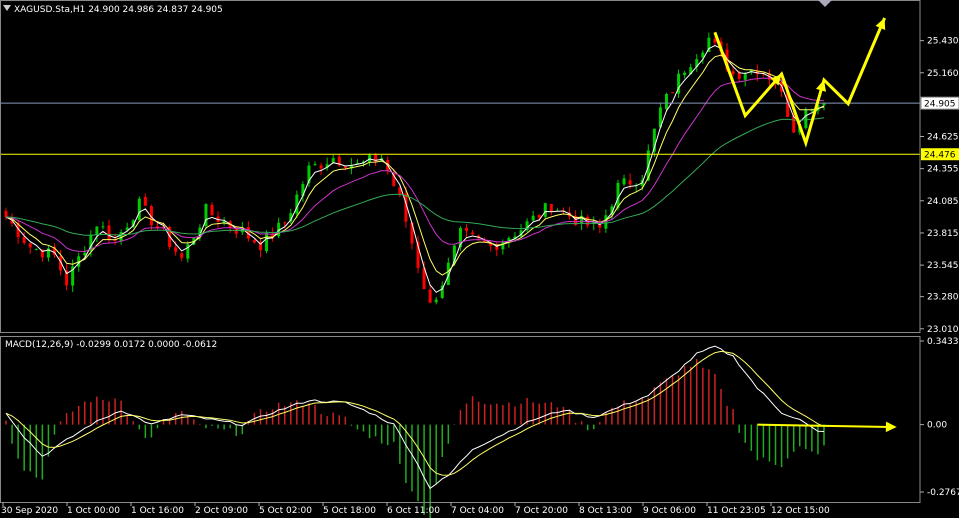 The width and height of the screenshot is (959, 518). What do you see at coordinates (943, 42) in the screenshot?
I see `price-tick-label: 25.430` at bounding box center [943, 42].